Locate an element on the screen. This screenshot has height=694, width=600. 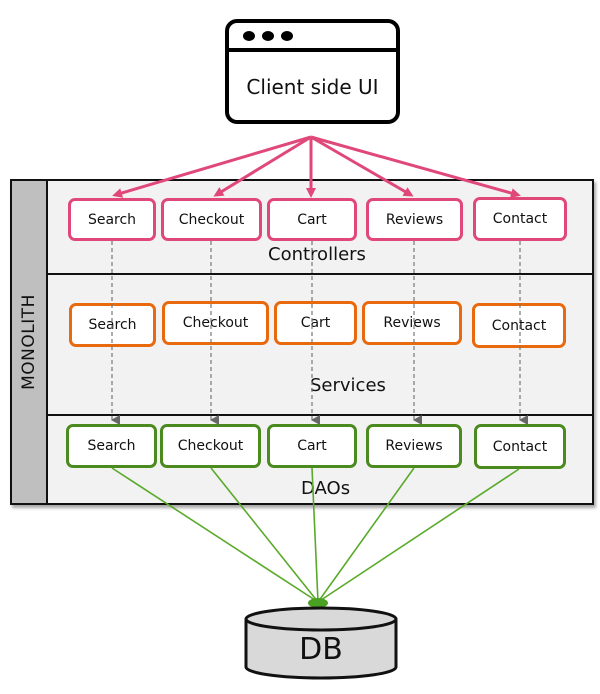
db-label: DB is located at coordinates (321, 649).